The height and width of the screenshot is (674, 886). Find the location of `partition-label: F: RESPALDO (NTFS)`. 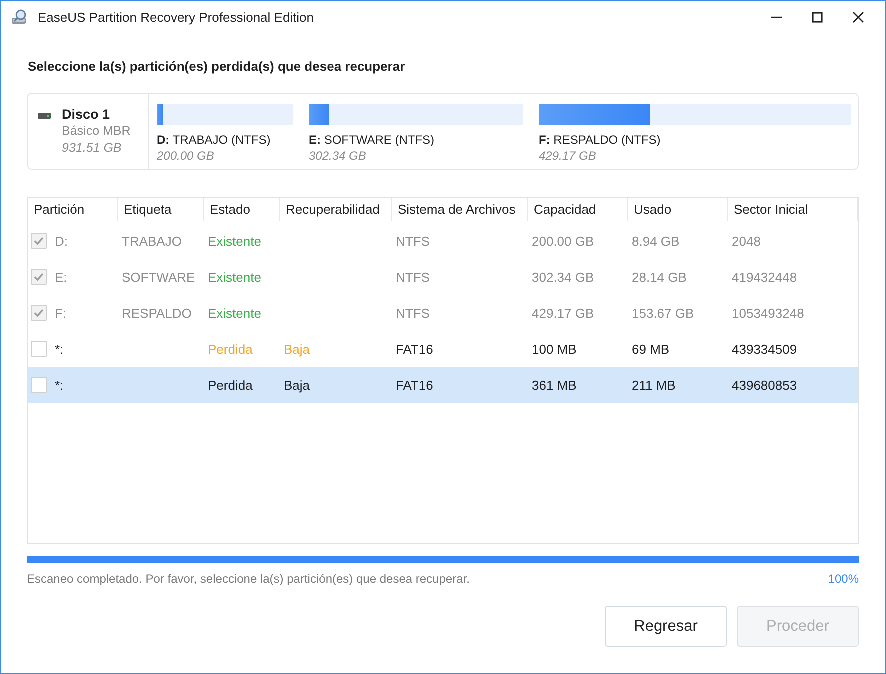

partition-label: F: RESPALDO (NTFS) is located at coordinates (600, 140).